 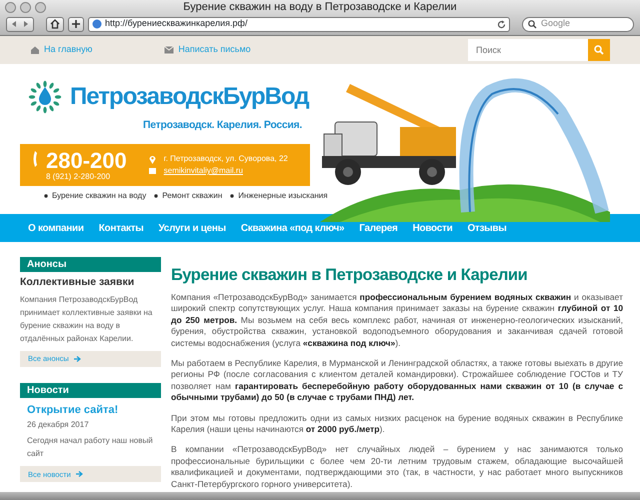 What do you see at coordinates (501, 24) in the screenshot?
I see `reload-icon` at bounding box center [501, 24].